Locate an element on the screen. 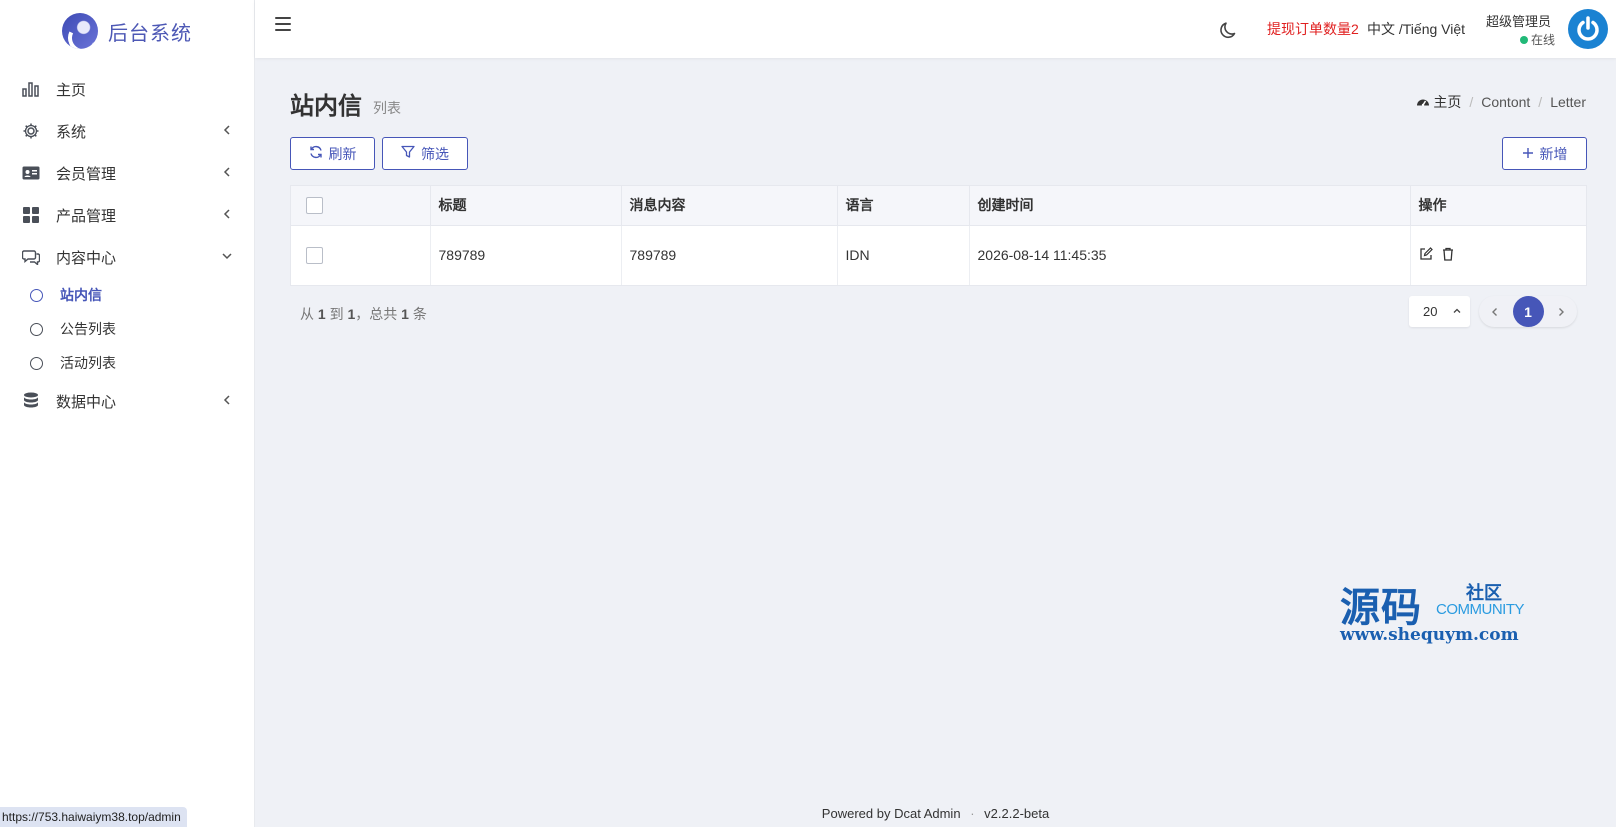 This screenshot has width=1616, height=827. avatar is located at coordinates (1588, 29).